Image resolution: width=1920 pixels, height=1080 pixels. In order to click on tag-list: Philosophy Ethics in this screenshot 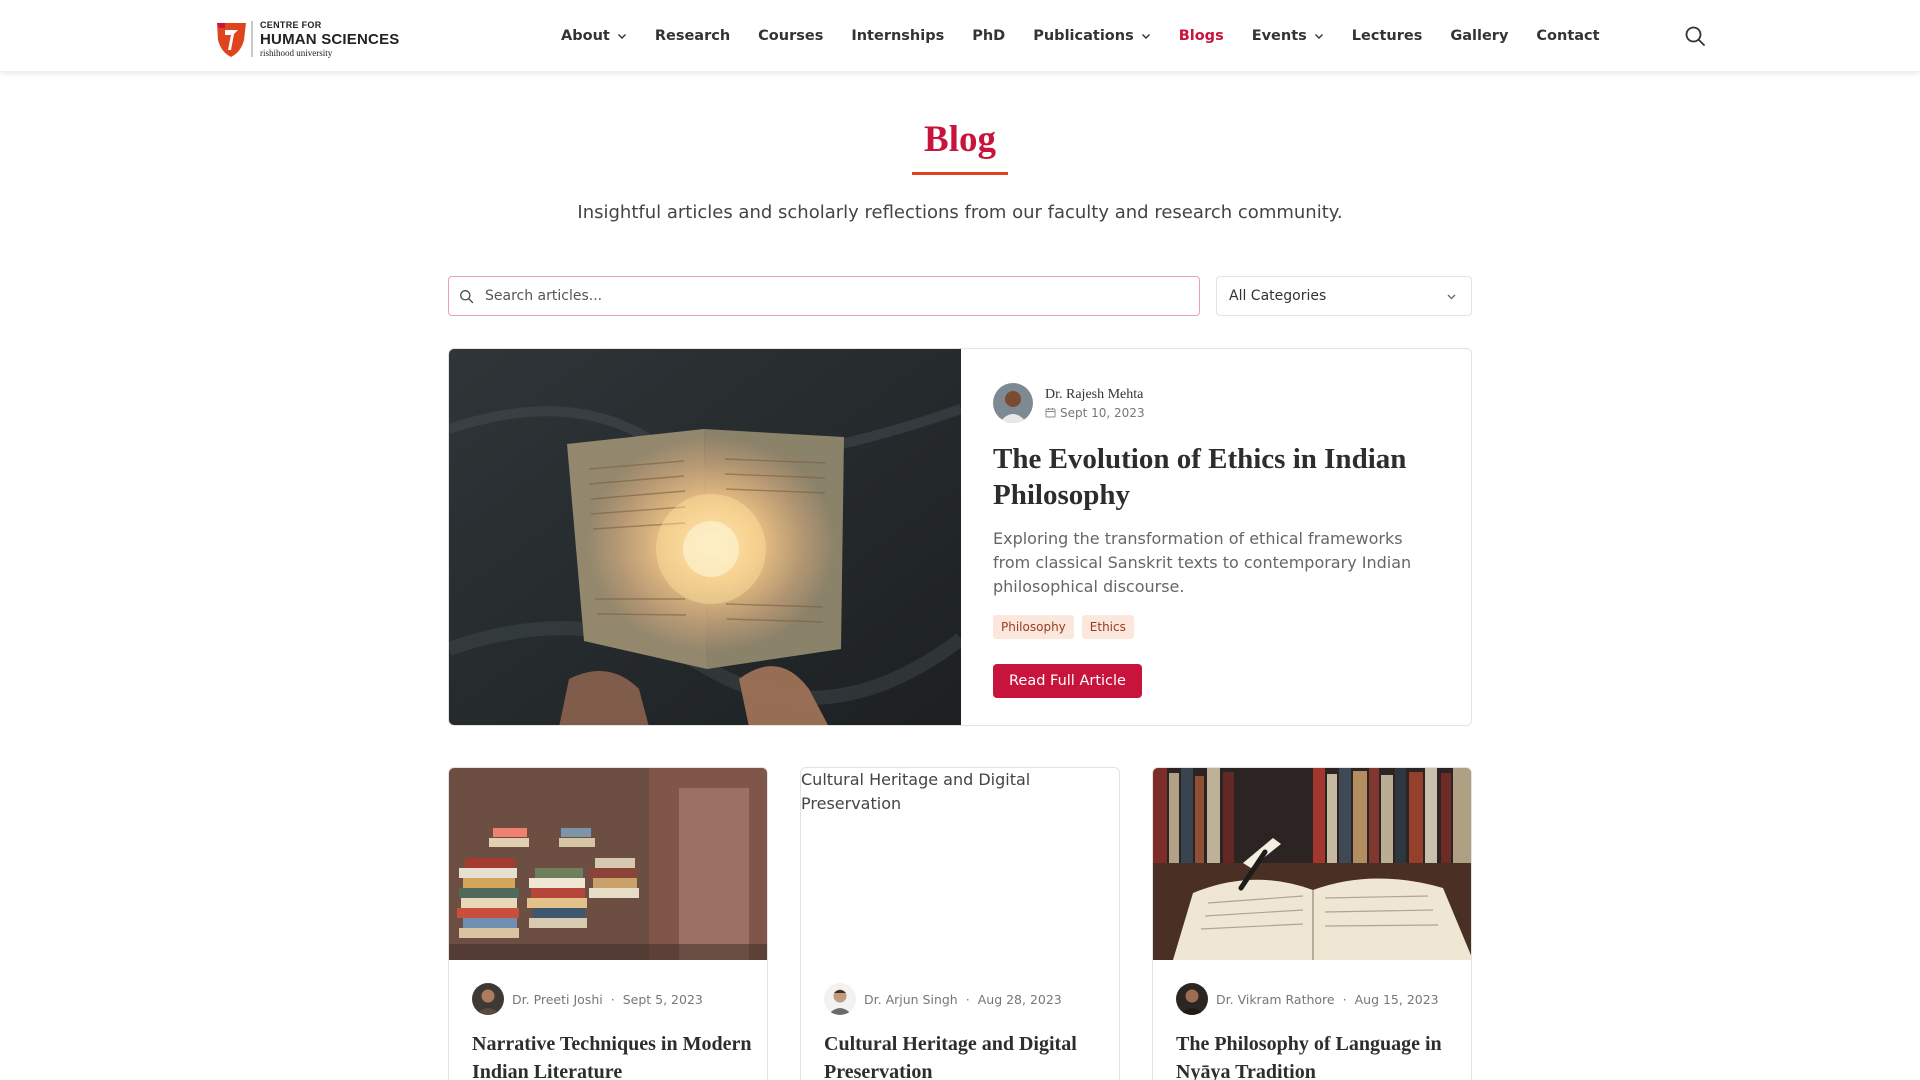, I will do `click(1213, 627)`.